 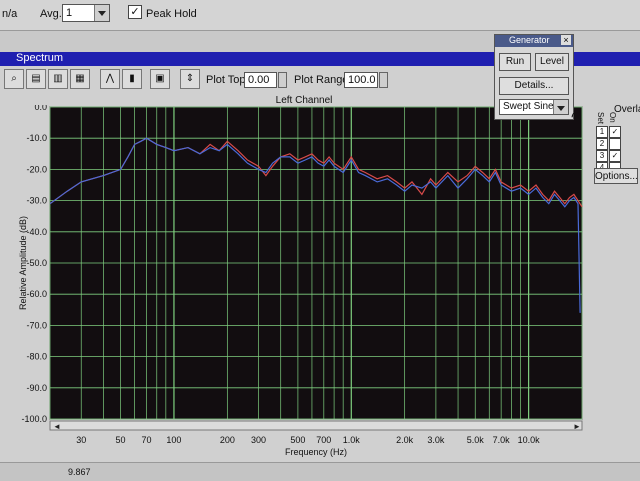 I want to click on horizontal-scrollbar, so click(x=316, y=425).